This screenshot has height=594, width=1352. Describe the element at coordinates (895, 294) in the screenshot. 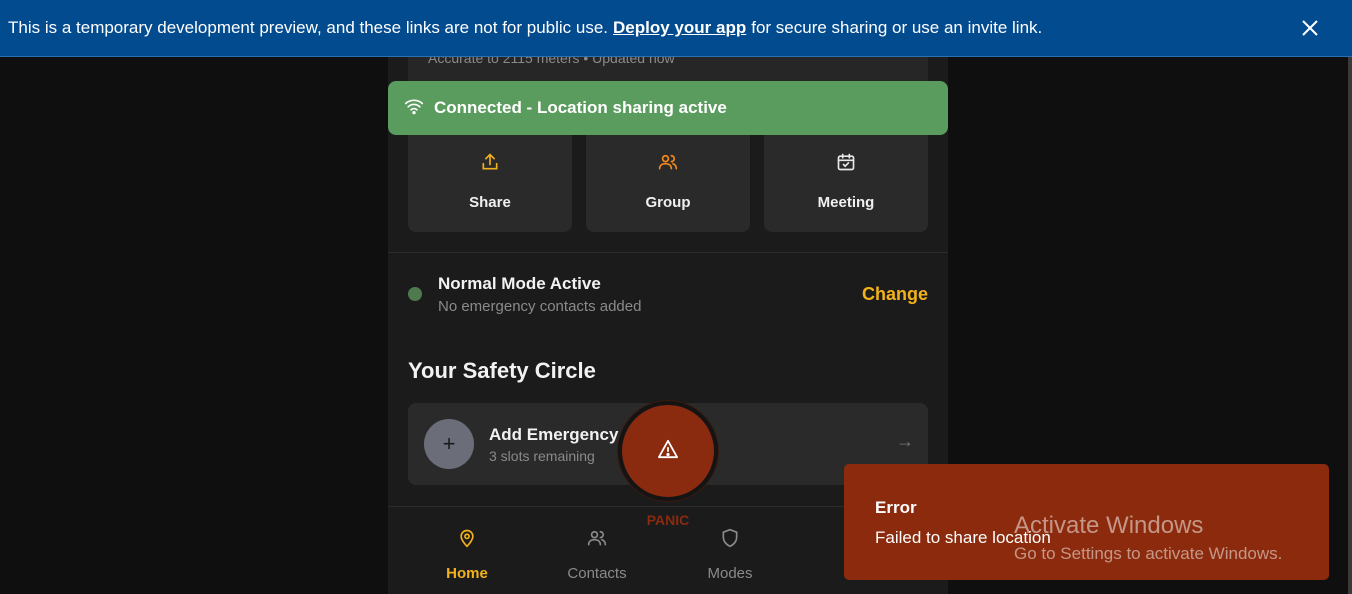

I see `change-mode-button: Change` at that location.